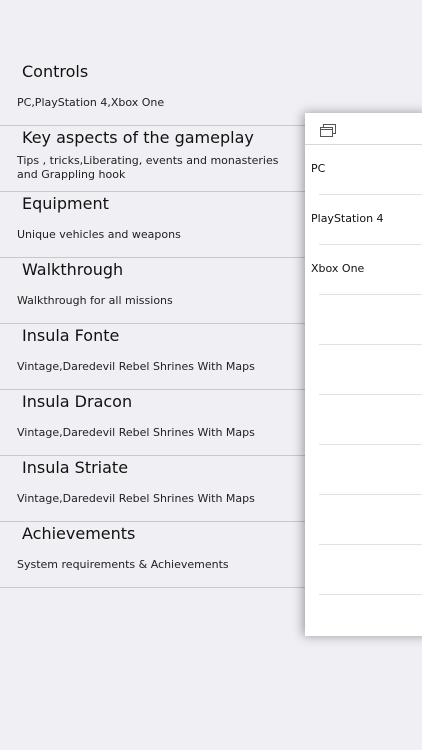  What do you see at coordinates (71, 335) in the screenshot?
I see `menu-item-title: Insula Fonte` at bounding box center [71, 335].